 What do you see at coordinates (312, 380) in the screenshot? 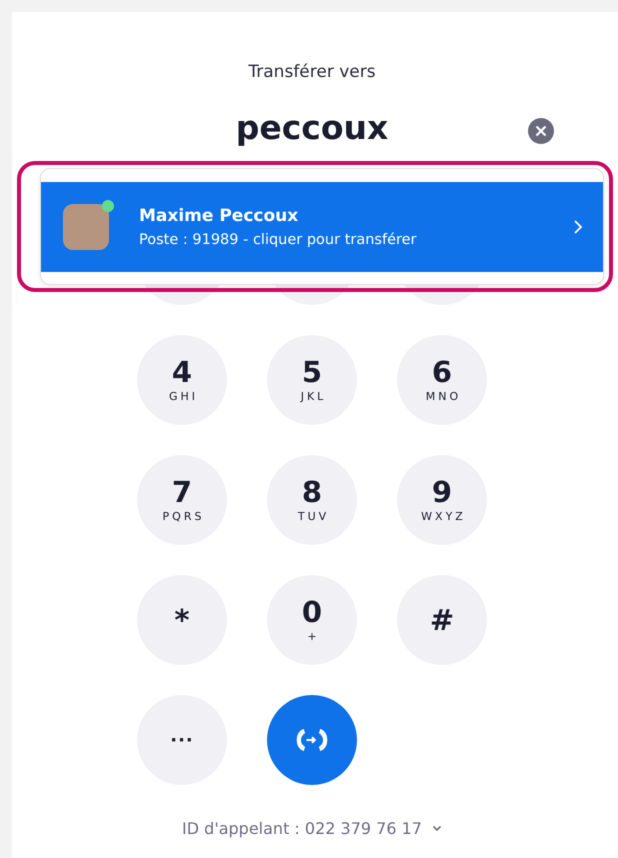
I see `keypad-button: 5 JKL` at bounding box center [312, 380].